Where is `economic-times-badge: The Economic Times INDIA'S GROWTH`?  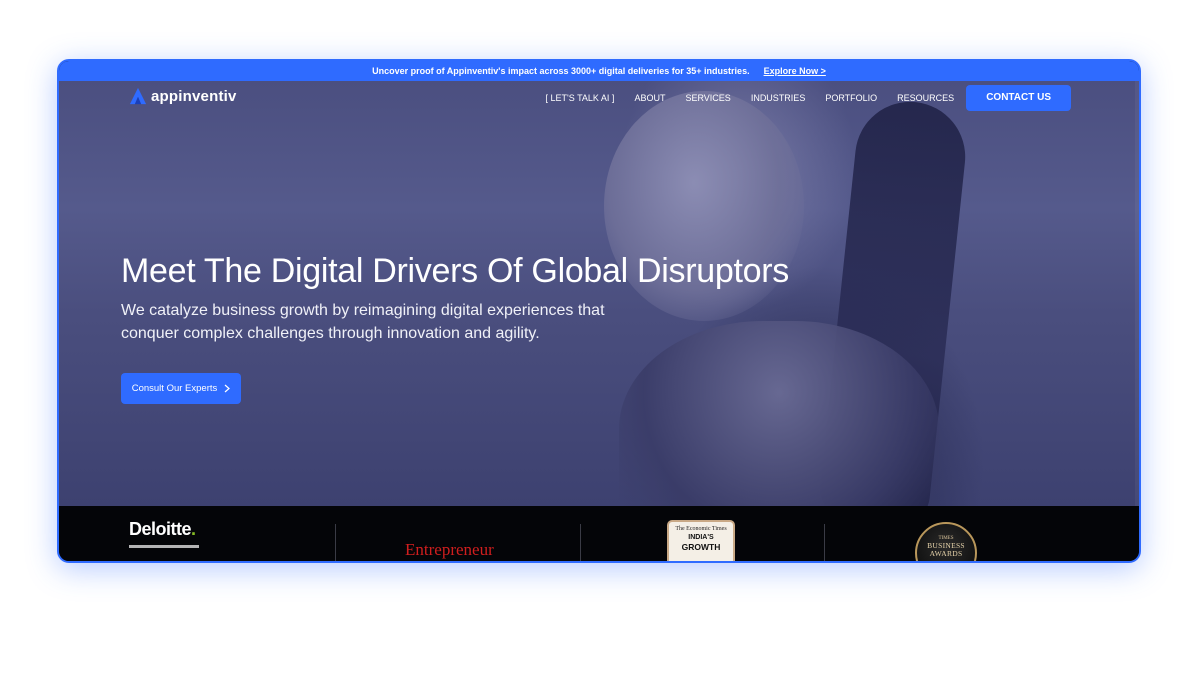 economic-times-badge: The Economic Times INDIA'S GROWTH is located at coordinates (701, 540).